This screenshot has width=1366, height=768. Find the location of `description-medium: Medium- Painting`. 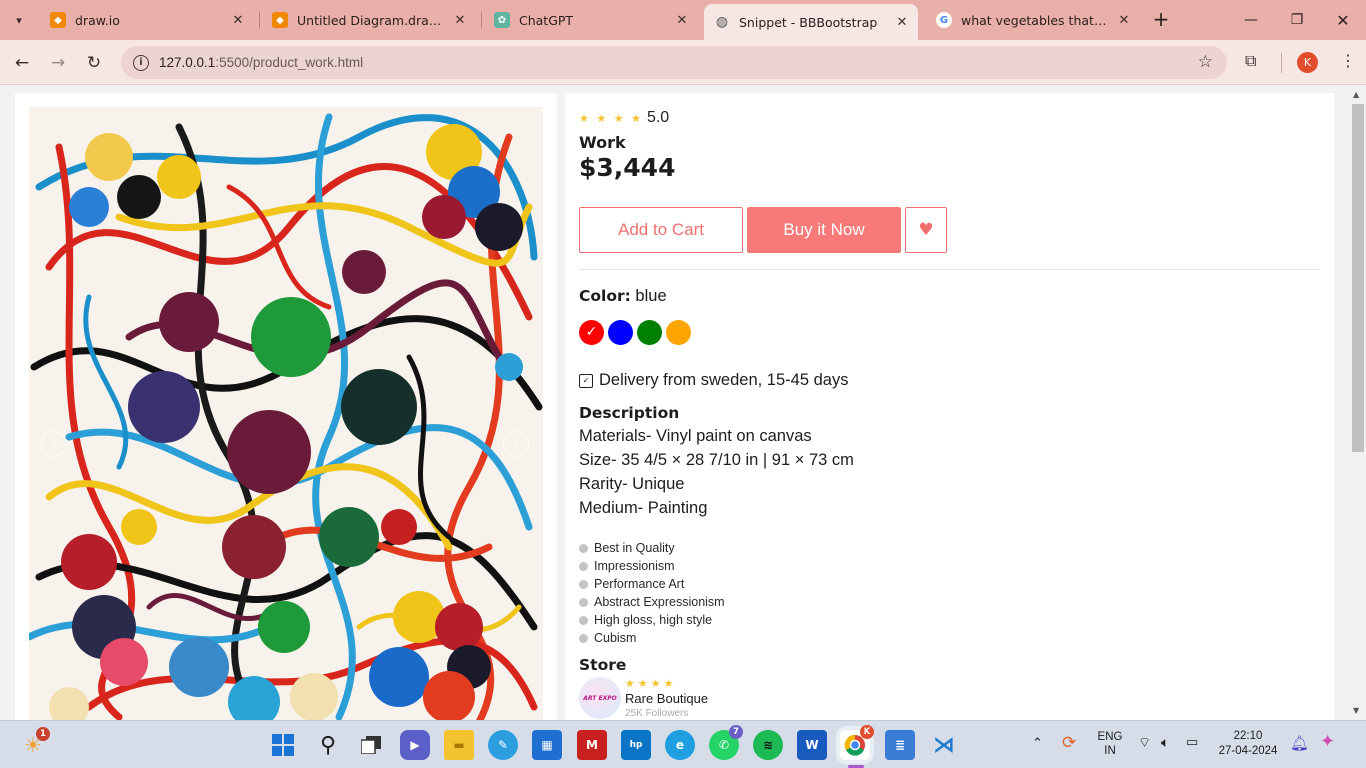

description-medium: Medium- Painting is located at coordinates (643, 508).